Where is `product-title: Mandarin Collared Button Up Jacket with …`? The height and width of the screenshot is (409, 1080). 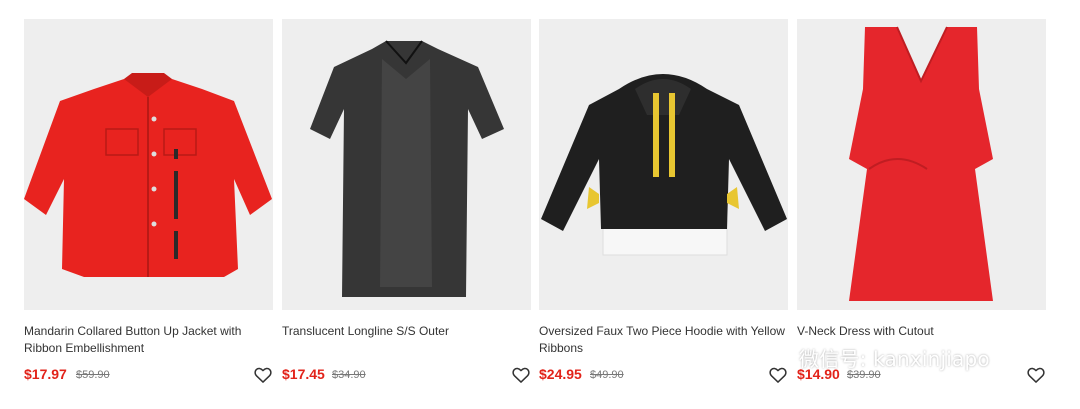 product-title: Mandarin Collared Button Up Jacket with … is located at coordinates (148, 339).